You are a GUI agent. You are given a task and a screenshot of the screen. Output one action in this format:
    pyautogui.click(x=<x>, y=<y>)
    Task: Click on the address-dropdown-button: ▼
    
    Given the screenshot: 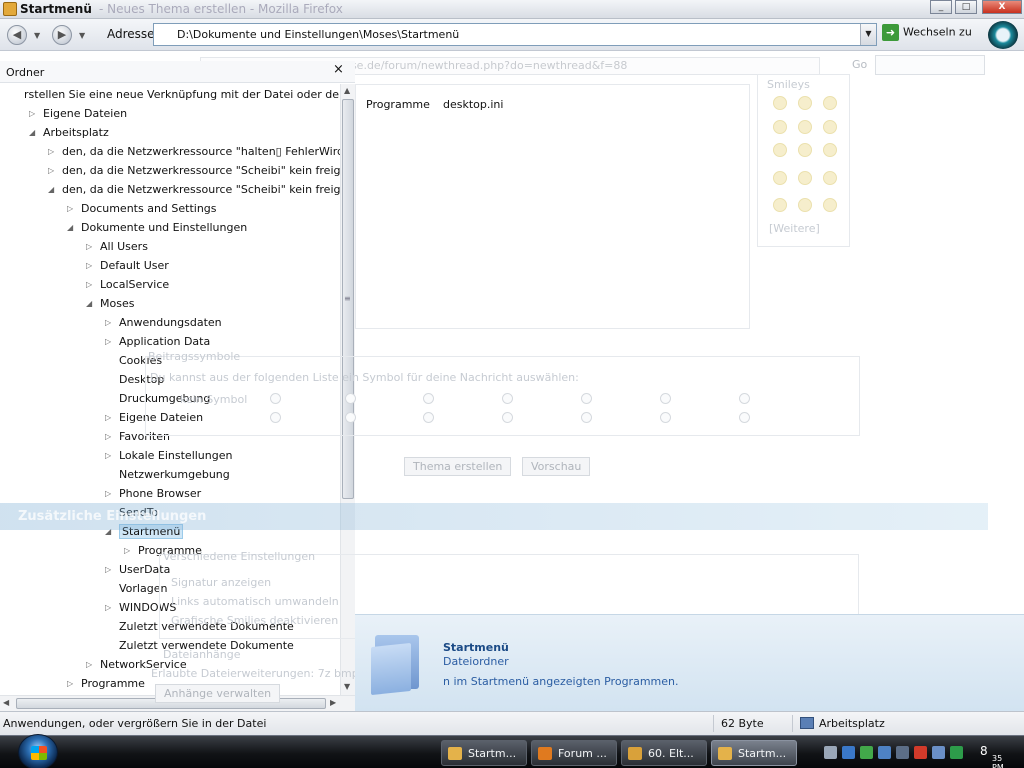 What is the action you would take?
    pyautogui.click(x=868, y=34)
    